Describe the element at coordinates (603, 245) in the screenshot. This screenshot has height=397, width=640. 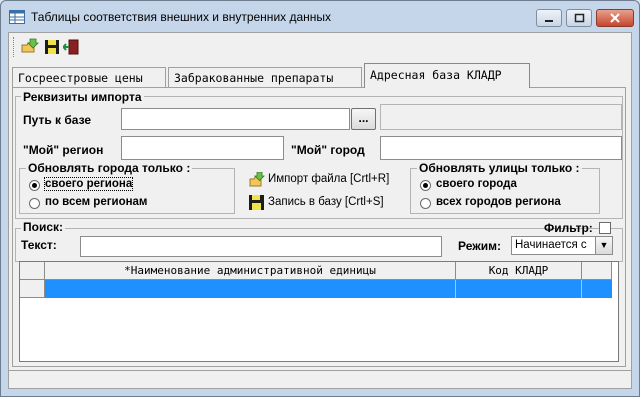
I see `chevron-down-icon: ▼` at that location.